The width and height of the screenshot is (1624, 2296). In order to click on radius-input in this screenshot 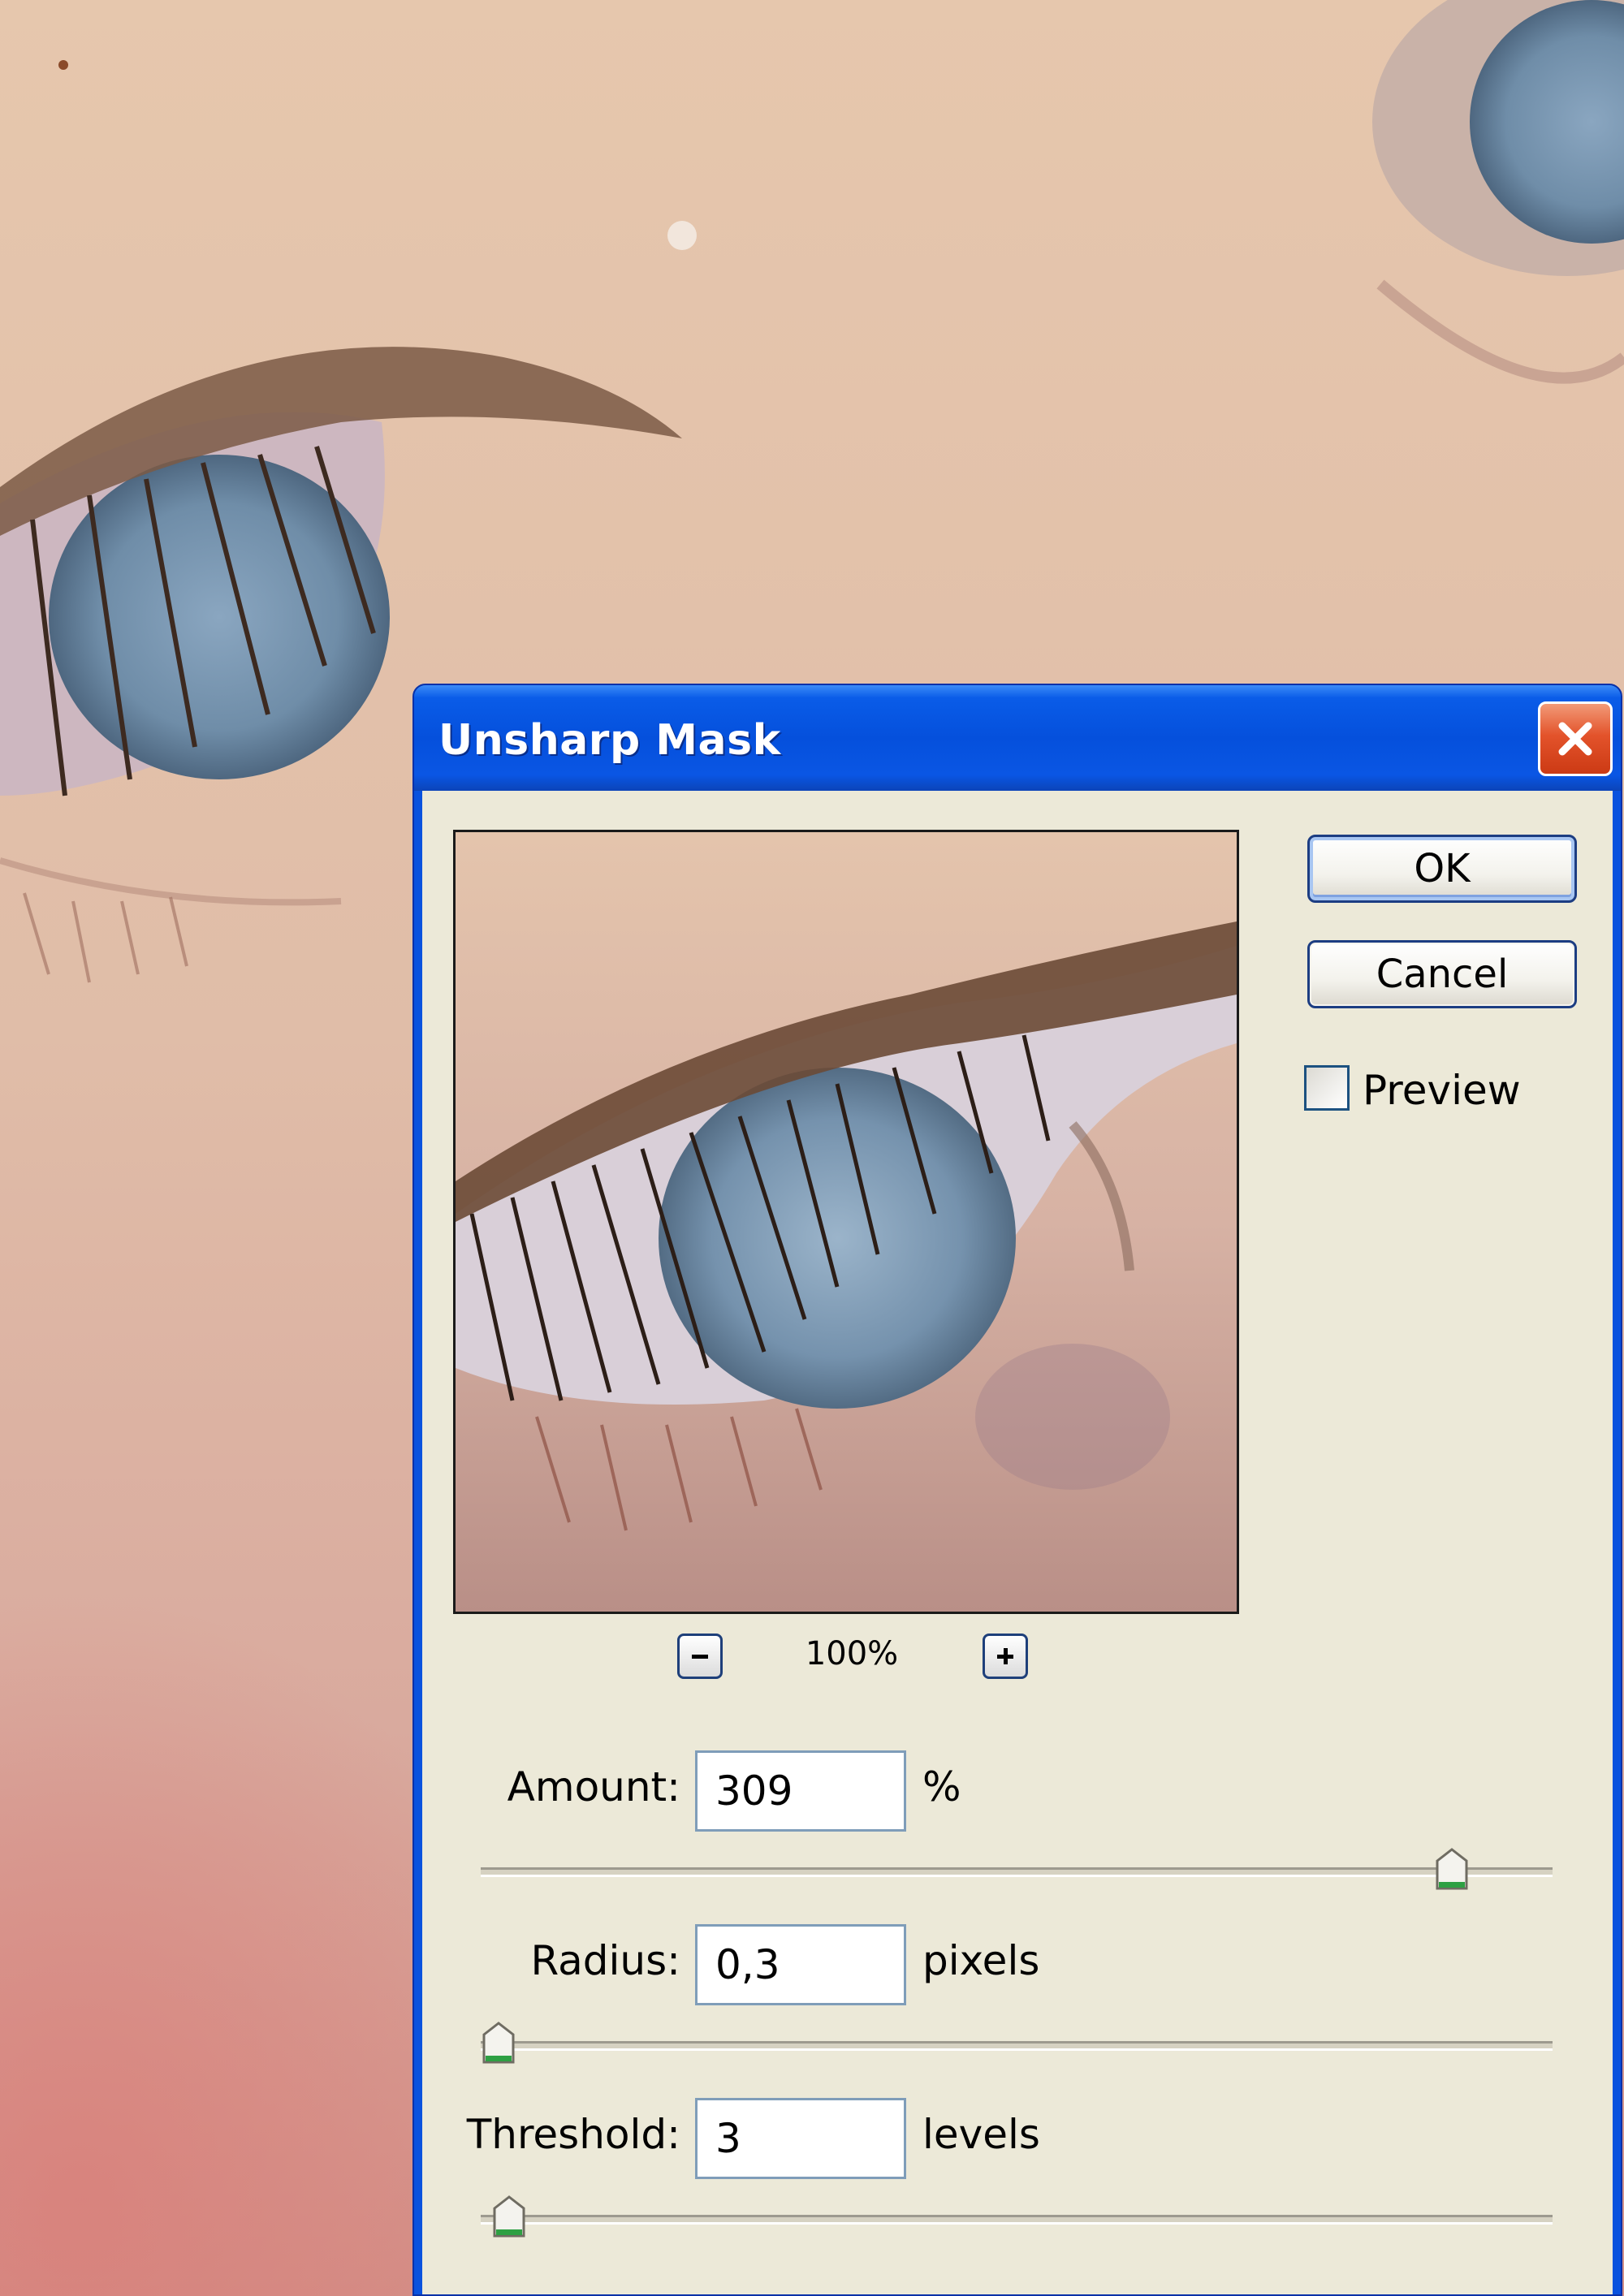, I will do `click(801, 1965)`.